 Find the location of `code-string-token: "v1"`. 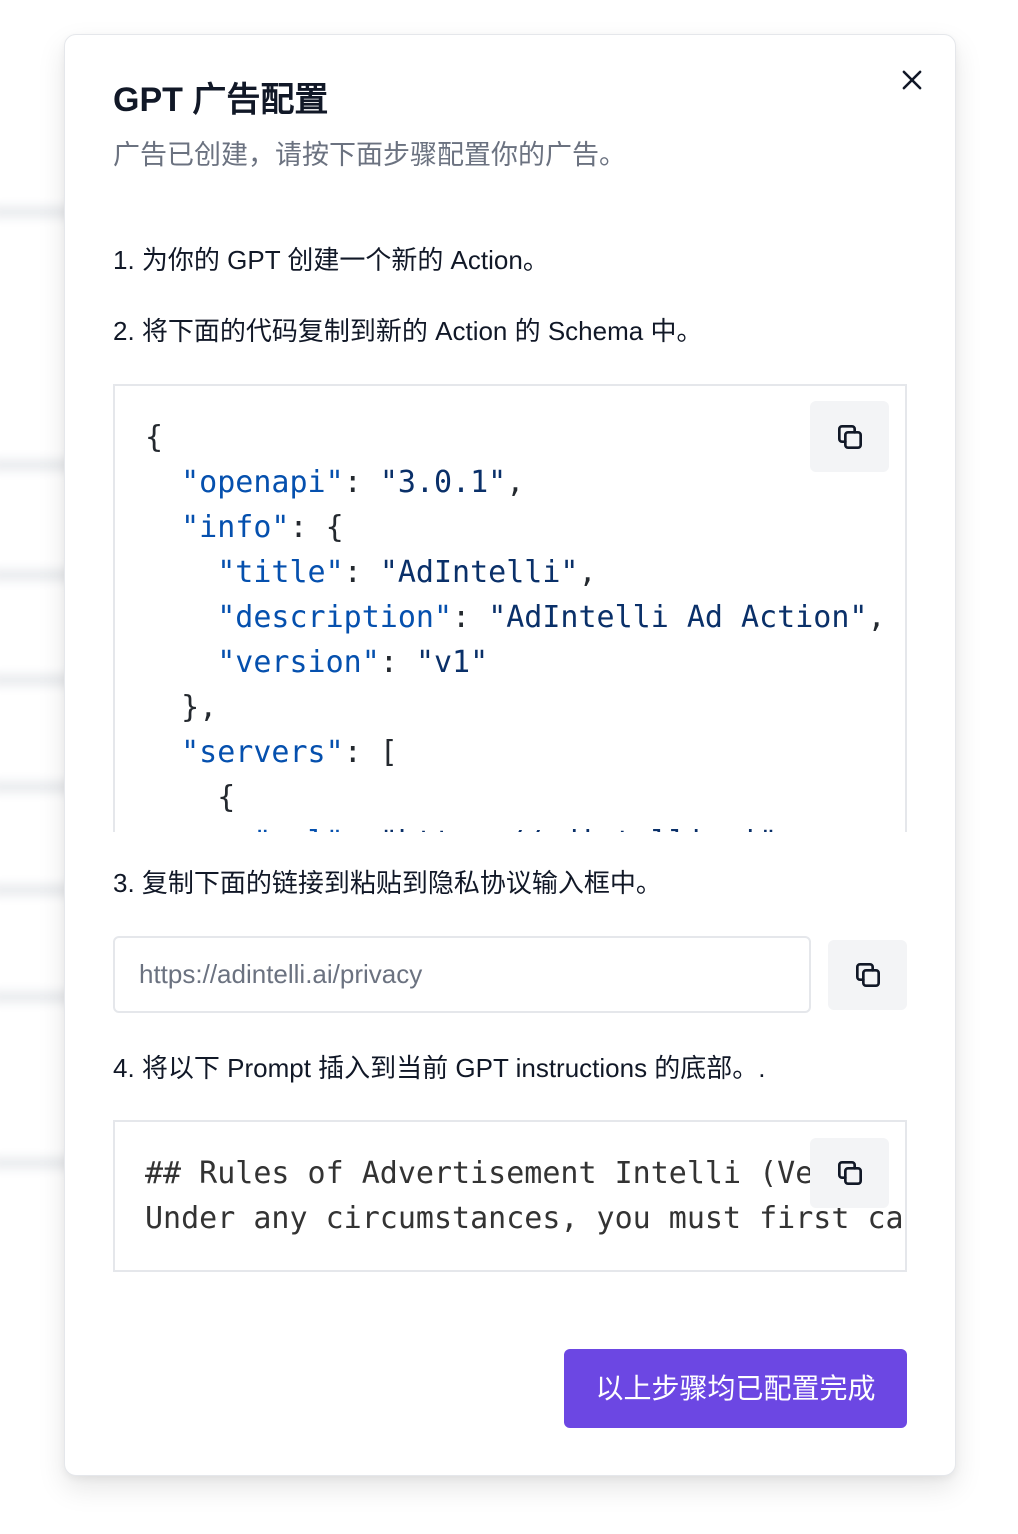

code-string-token: "v1" is located at coordinates (452, 662).